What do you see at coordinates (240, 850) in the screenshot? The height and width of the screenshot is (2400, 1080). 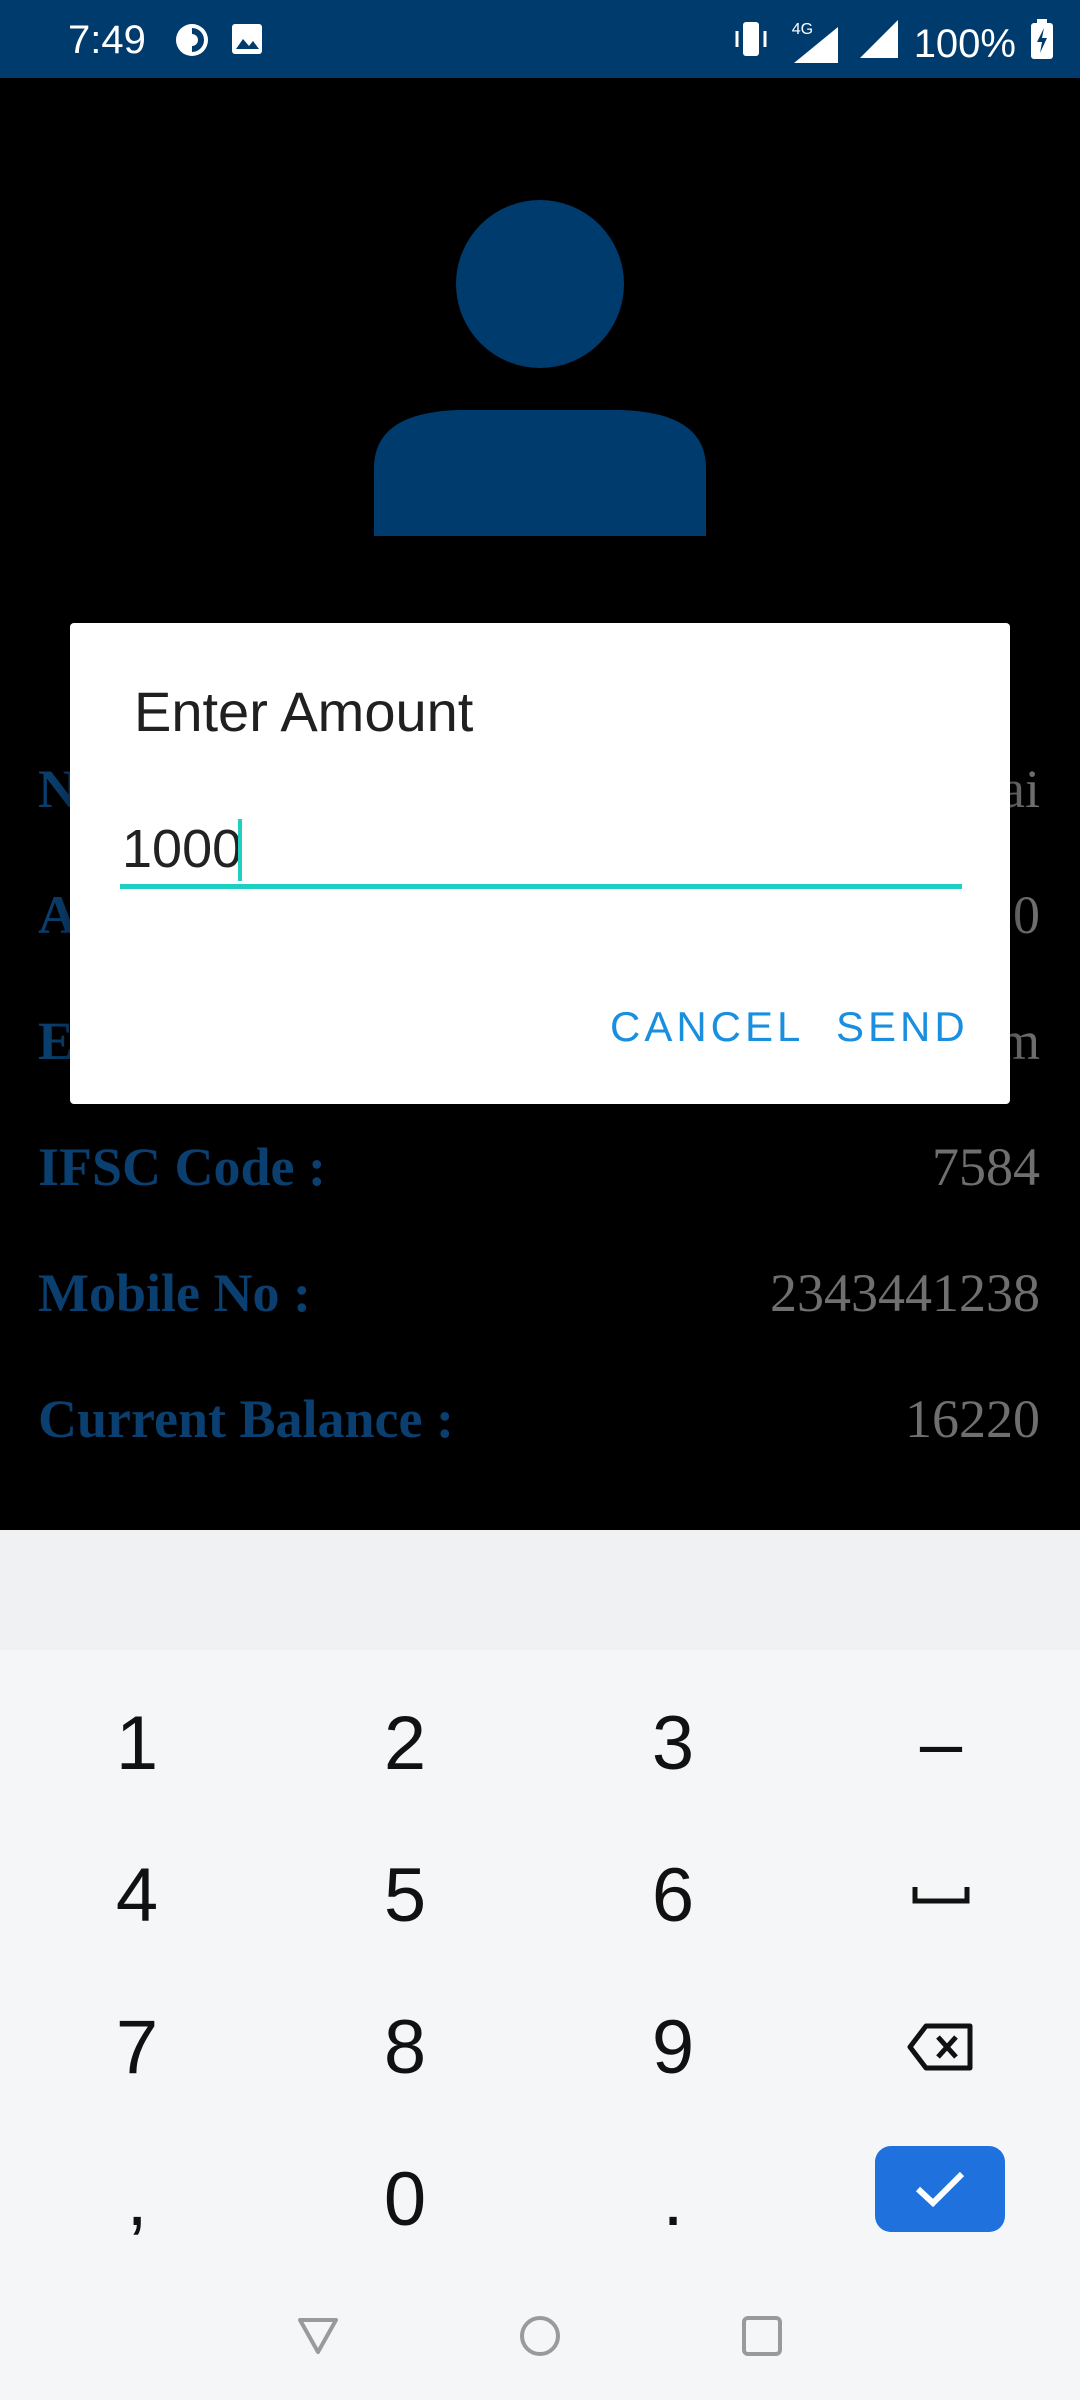 I see `text-cursor` at bounding box center [240, 850].